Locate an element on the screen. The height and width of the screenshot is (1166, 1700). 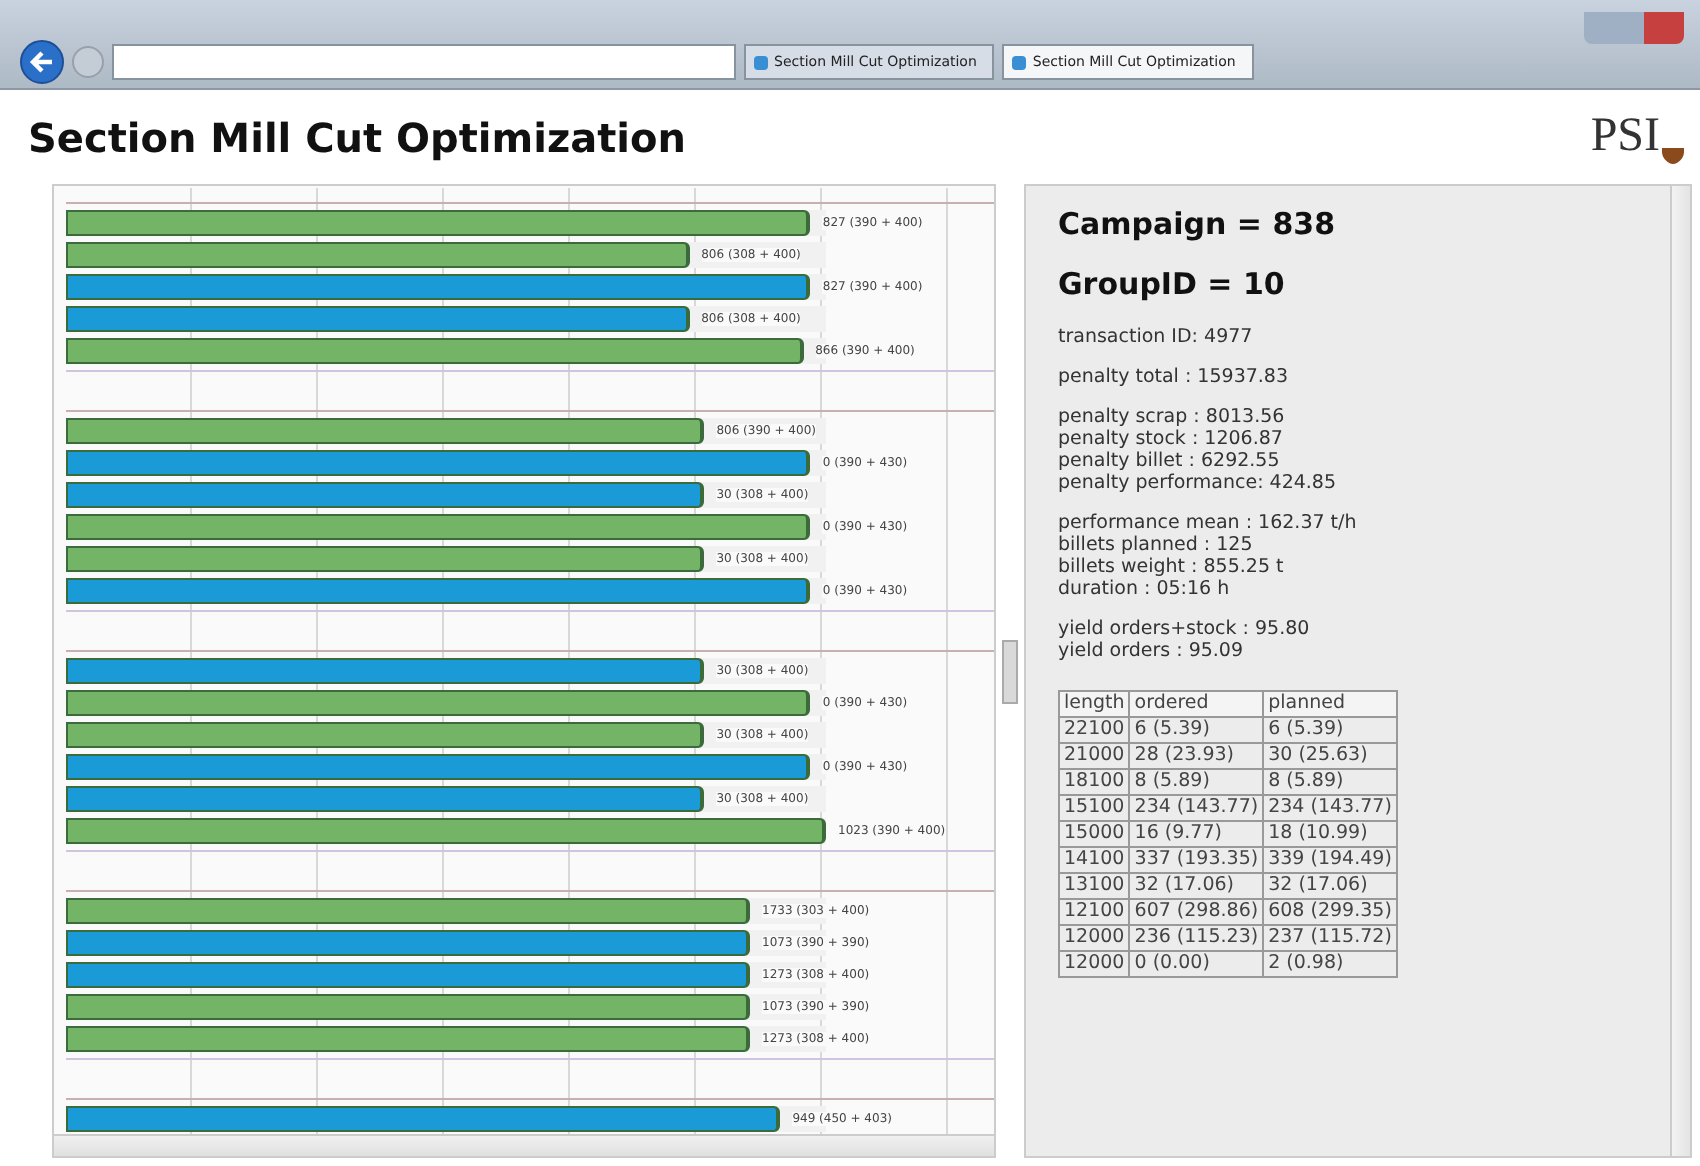
column-header: ordered is located at coordinates (1196, 704).